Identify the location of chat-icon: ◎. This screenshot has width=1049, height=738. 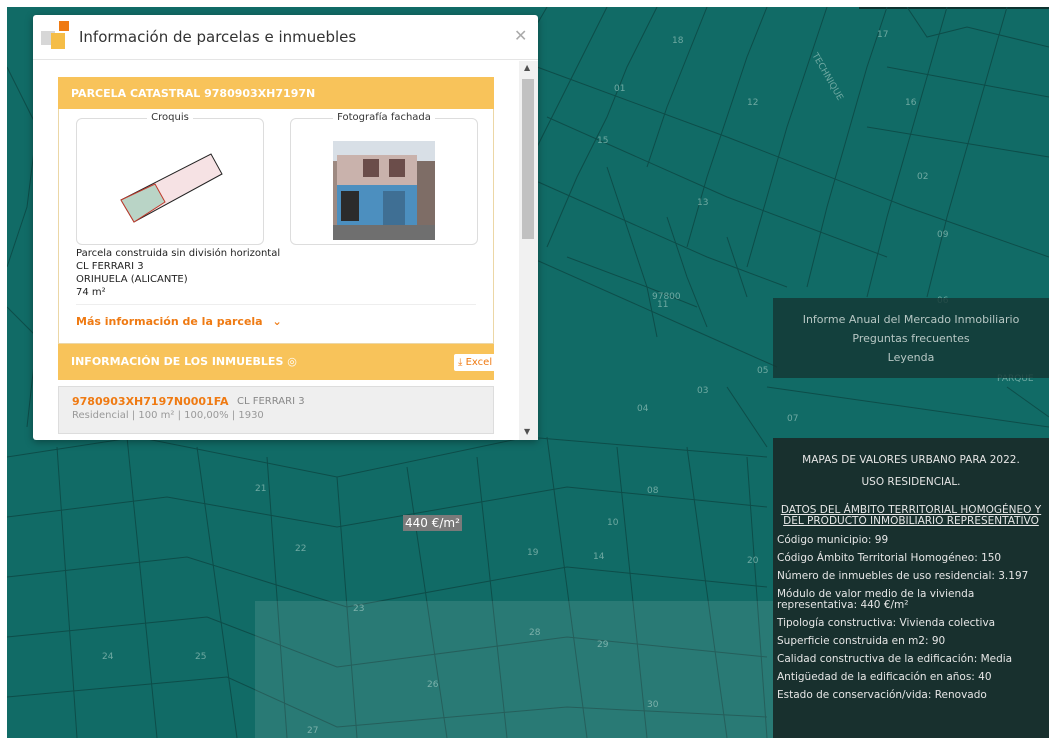
(292, 361).